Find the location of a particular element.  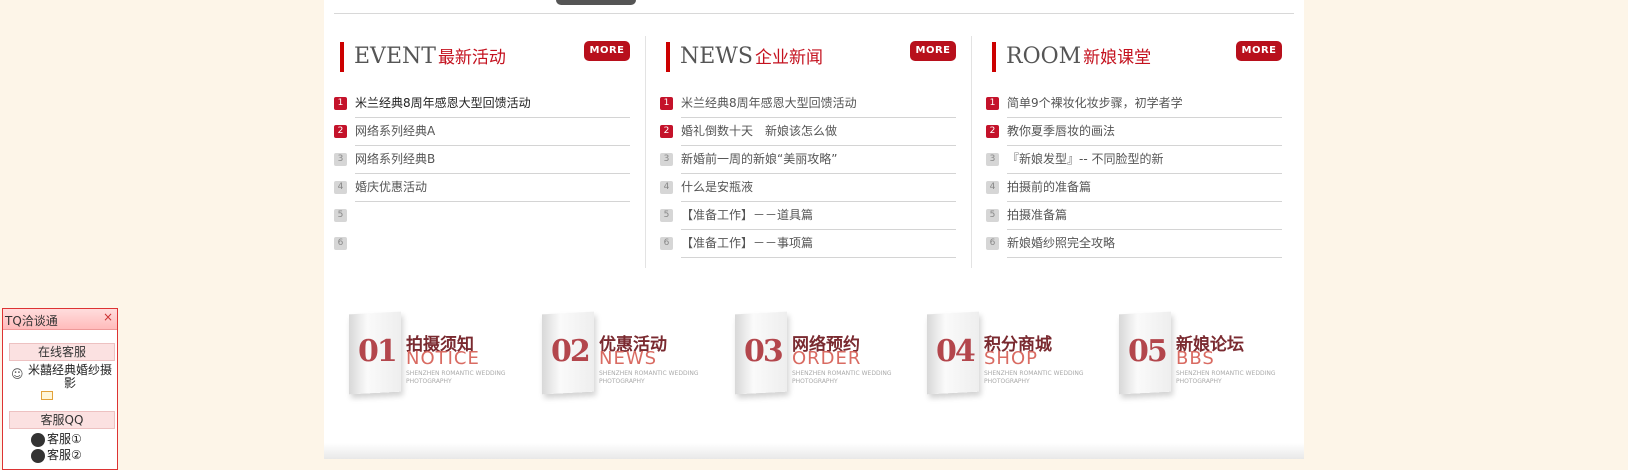

close-icon: × is located at coordinates (108, 317).